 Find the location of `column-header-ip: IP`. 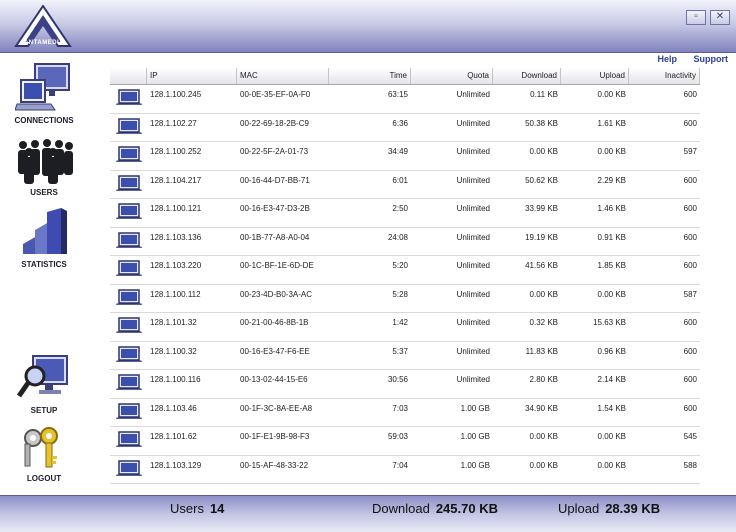

column-header-ip: IP is located at coordinates (192, 76).